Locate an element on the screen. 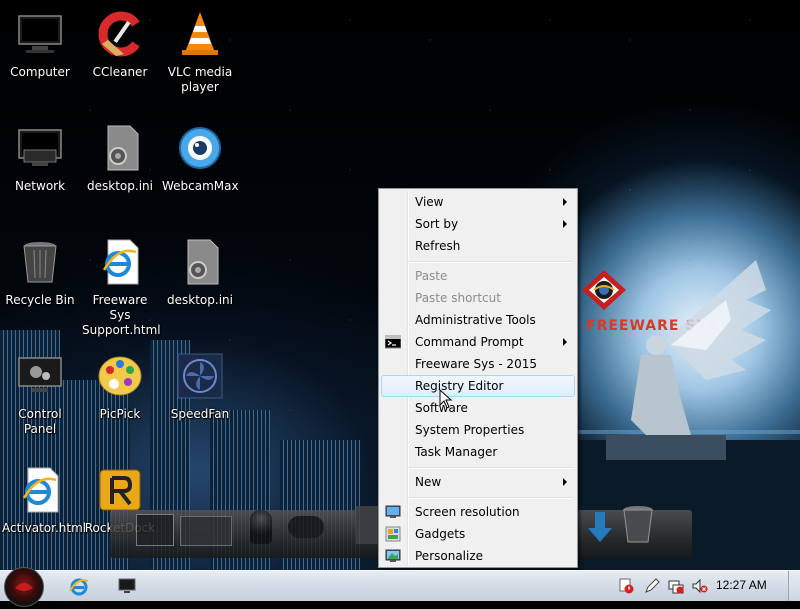  mouse-cursor-icon is located at coordinates (446, 399).